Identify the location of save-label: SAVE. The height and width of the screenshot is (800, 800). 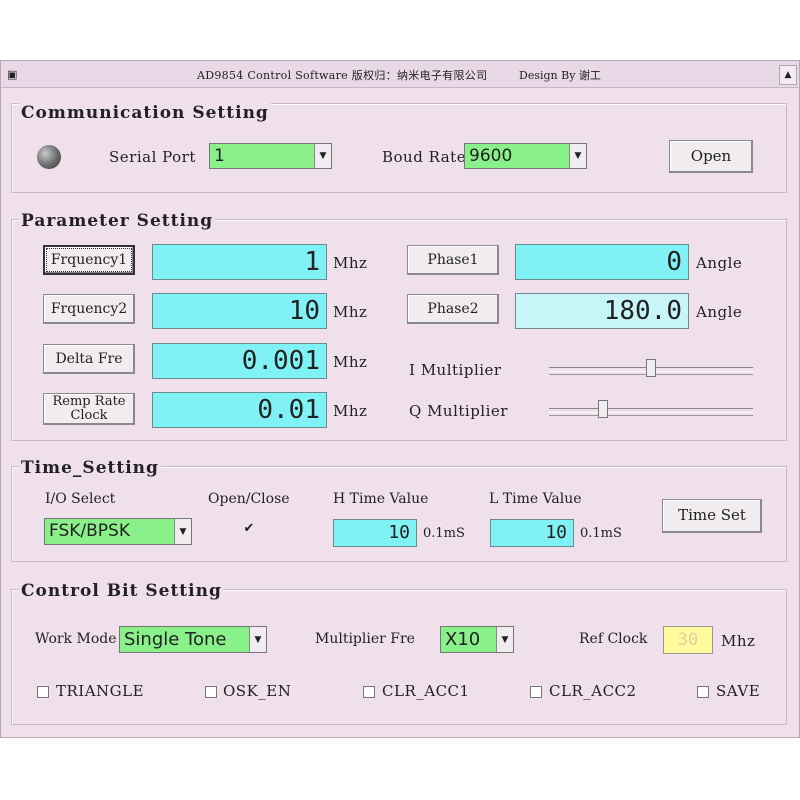
(738, 691).